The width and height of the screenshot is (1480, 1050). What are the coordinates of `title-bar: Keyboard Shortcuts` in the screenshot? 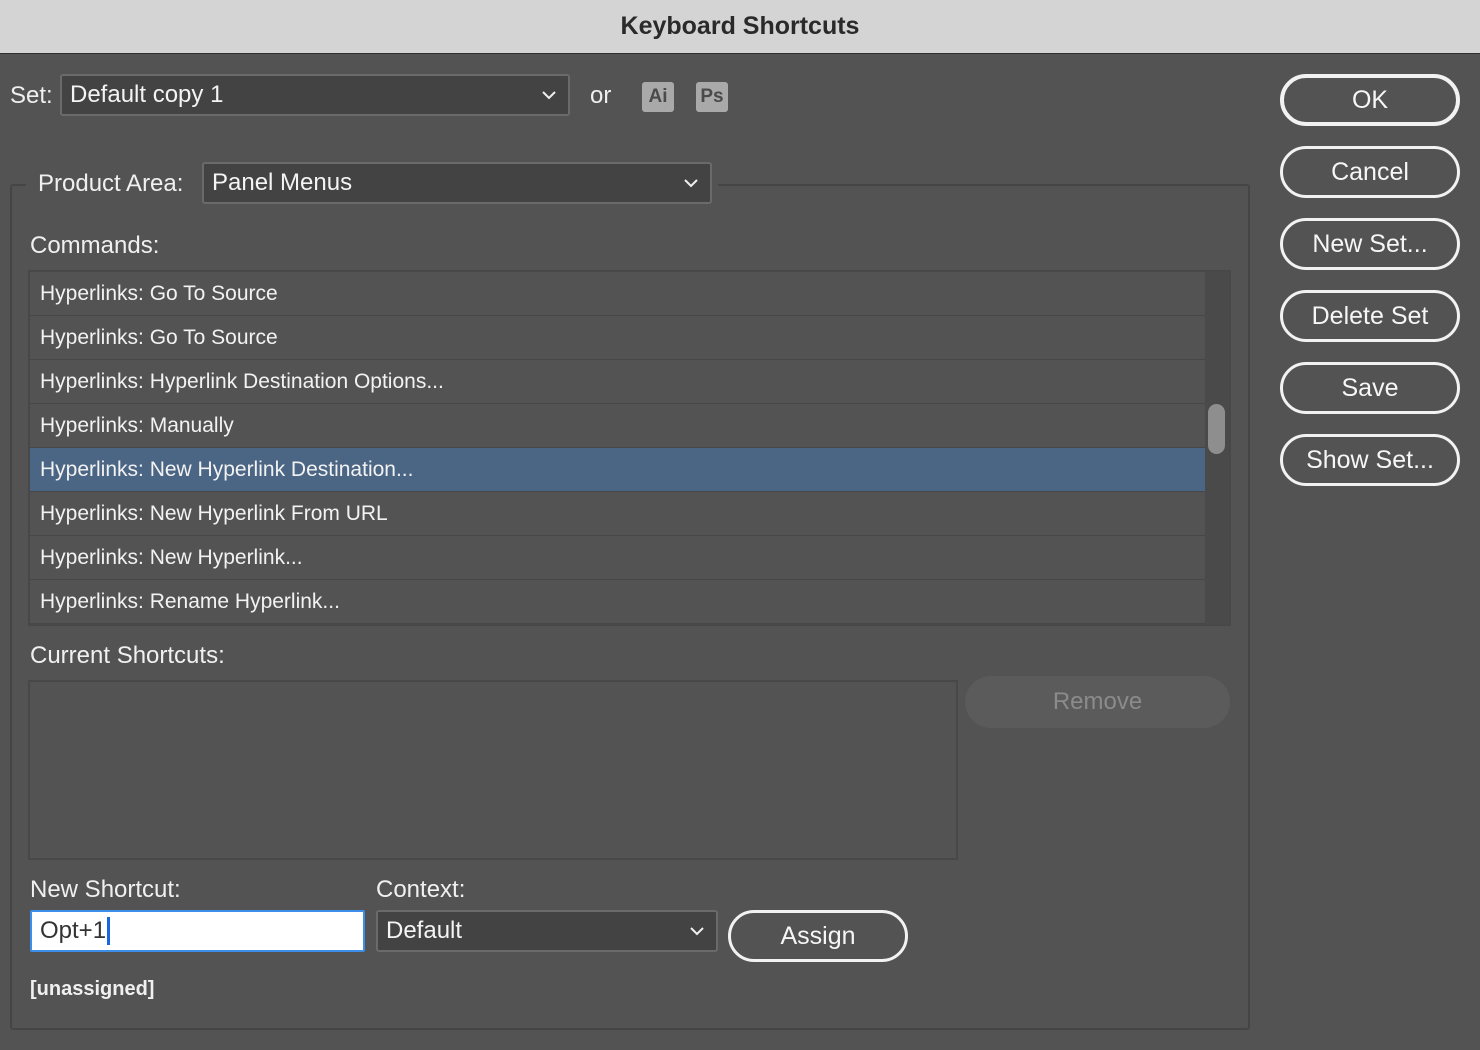 It's located at (740, 27).